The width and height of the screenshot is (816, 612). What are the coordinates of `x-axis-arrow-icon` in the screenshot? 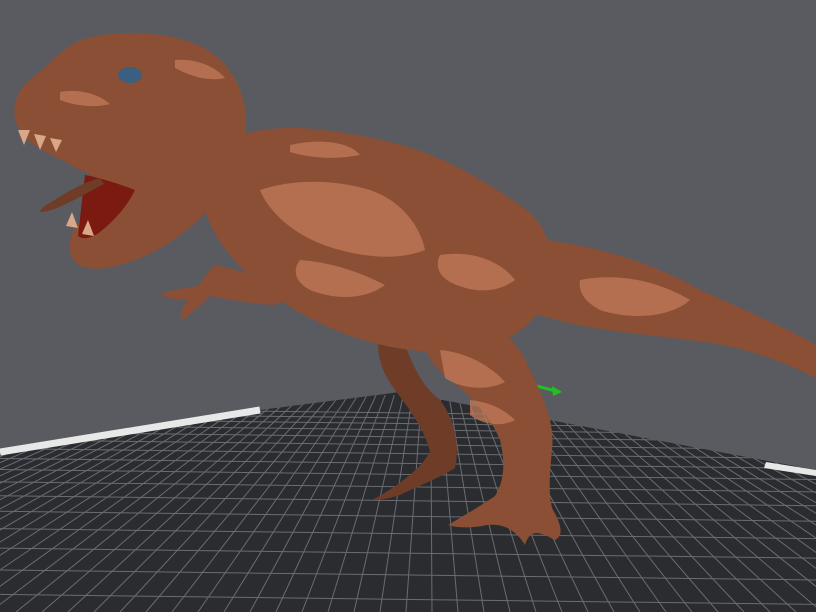 It's located at (557, 391).